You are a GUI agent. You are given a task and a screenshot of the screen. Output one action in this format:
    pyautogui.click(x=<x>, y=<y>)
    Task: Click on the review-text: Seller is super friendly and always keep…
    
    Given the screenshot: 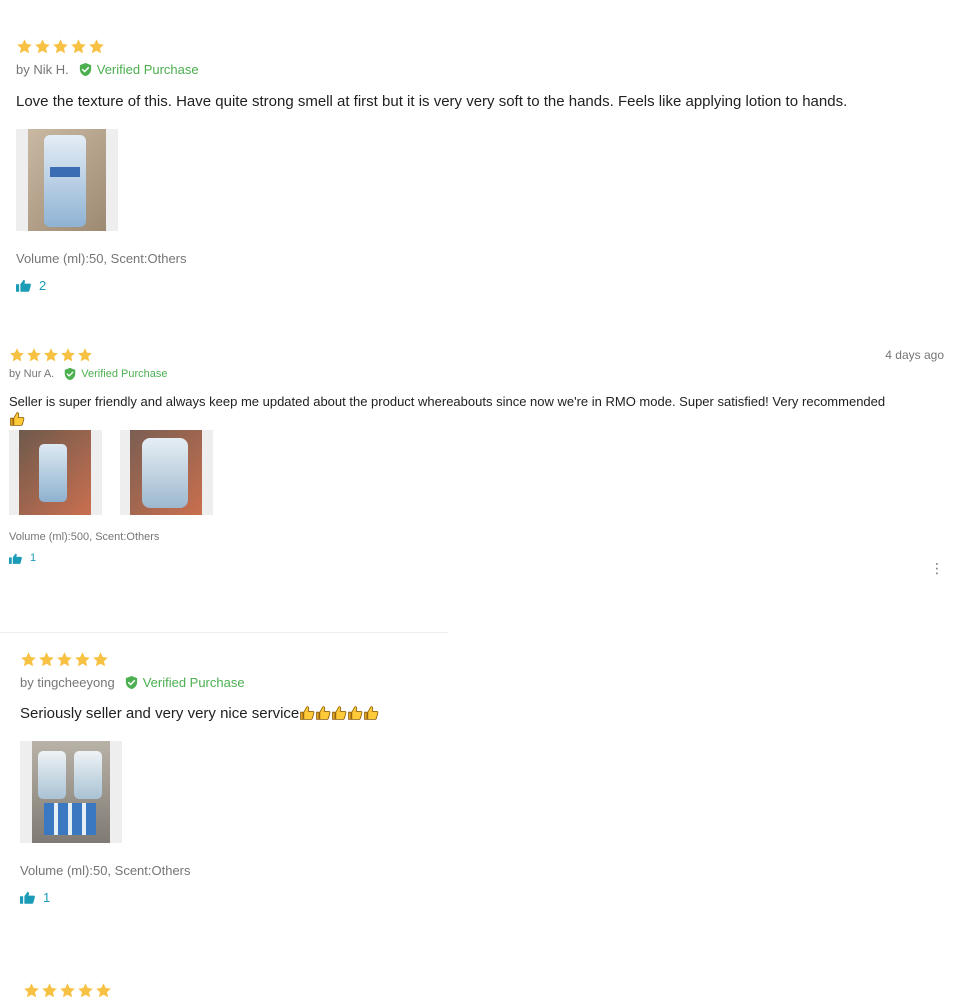 What is the action you would take?
    pyautogui.click(x=447, y=401)
    